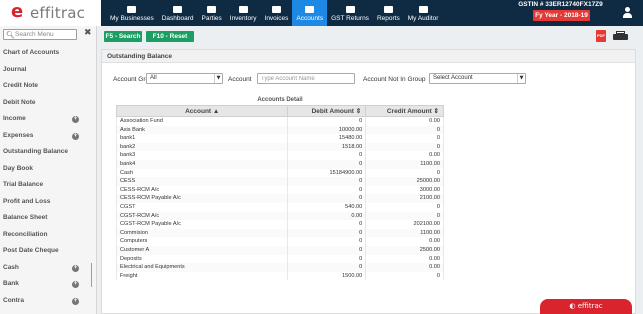  I want to click on table-header-row: Account ▲ Debit Amount ⇕ Credit Amount ⇕, so click(279, 111).